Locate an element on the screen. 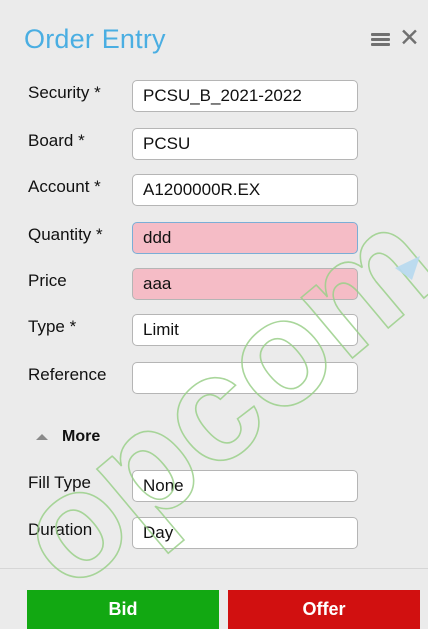  offer-button: Offer is located at coordinates (324, 609).